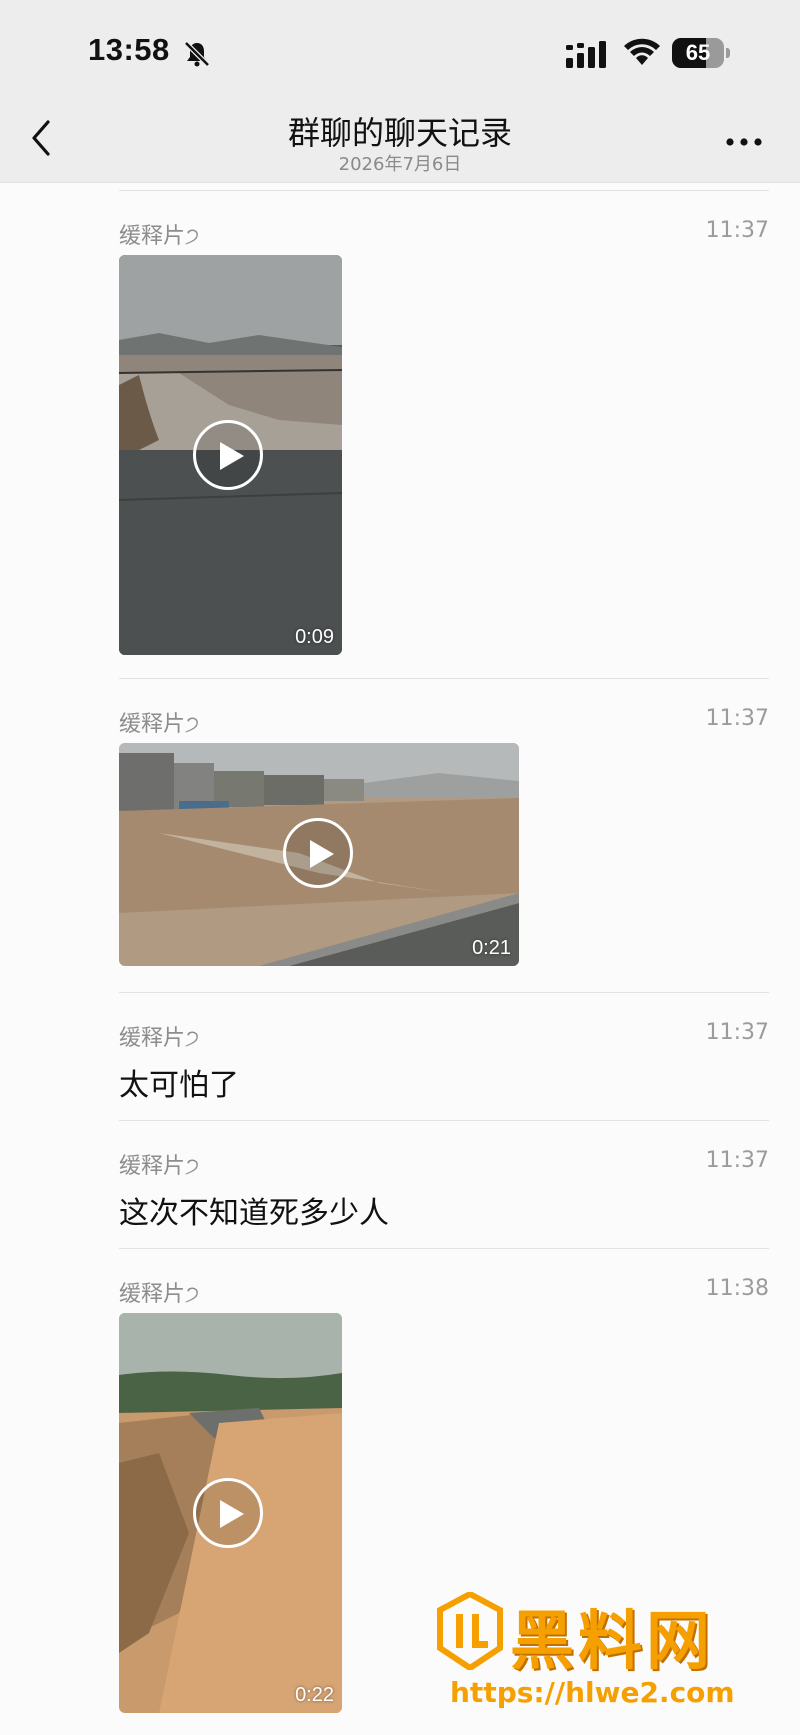 The height and width of the screenshot is (1735, 800). I want to click on battery-level: 65, so click(698, 52).